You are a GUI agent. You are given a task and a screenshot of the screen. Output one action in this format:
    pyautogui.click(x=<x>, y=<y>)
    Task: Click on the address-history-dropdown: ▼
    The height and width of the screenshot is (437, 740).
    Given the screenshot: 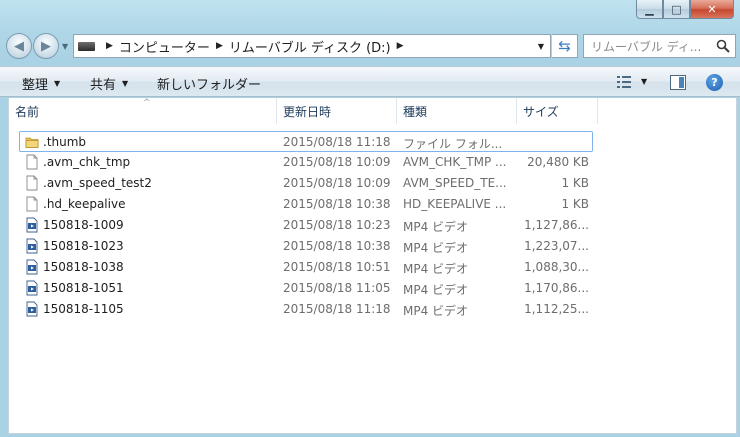 What is the action you would take?
    pyautogui.click(x=541, y=46)
    